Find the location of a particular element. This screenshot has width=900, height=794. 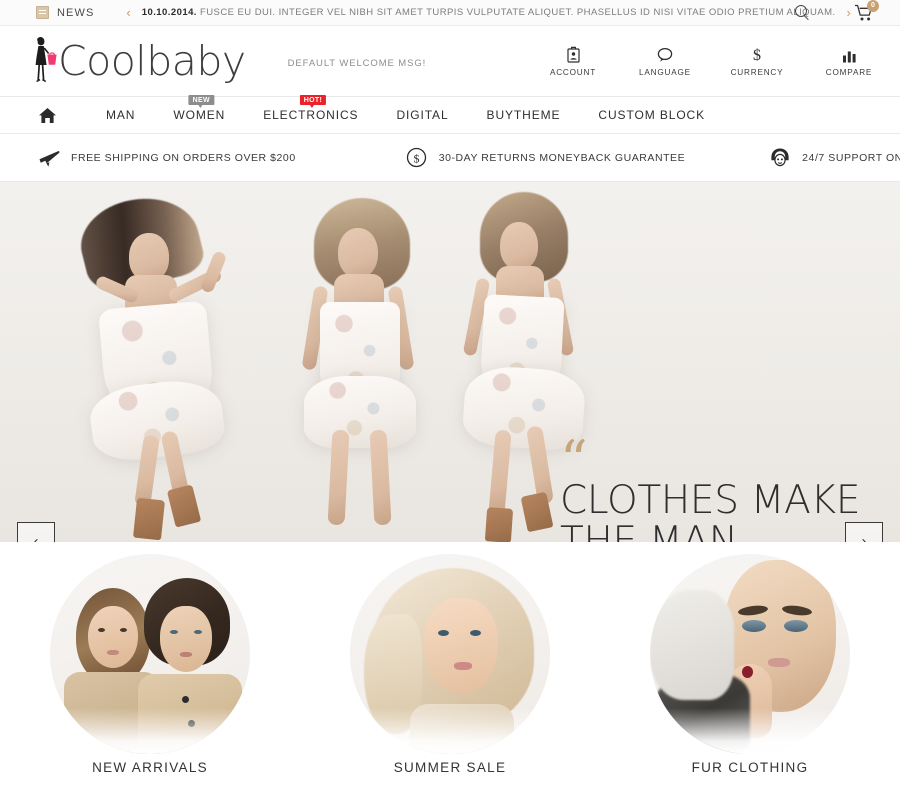

logo: Coolbaby is located at coordinates (136, 61).